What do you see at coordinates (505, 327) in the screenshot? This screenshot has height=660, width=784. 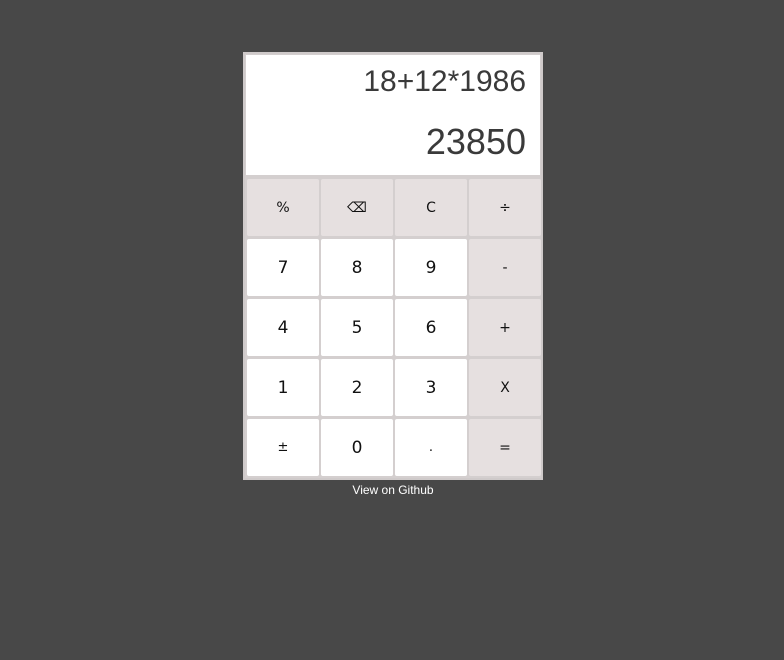 I see `add-button: +` at bounding box center [505, 327].